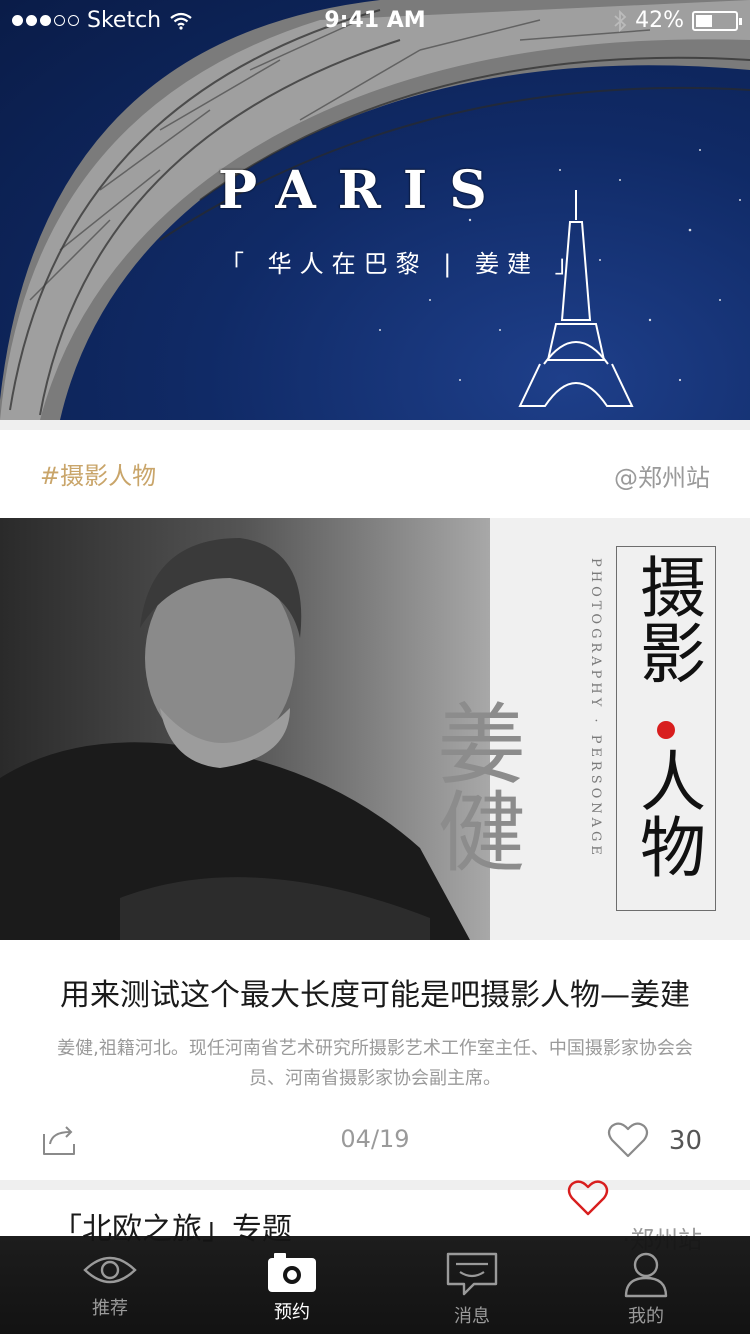 Image resolution: width=750 pixels, height=1334 pixels. I want to click on tab-booking: 预约, so click(292, 1285).